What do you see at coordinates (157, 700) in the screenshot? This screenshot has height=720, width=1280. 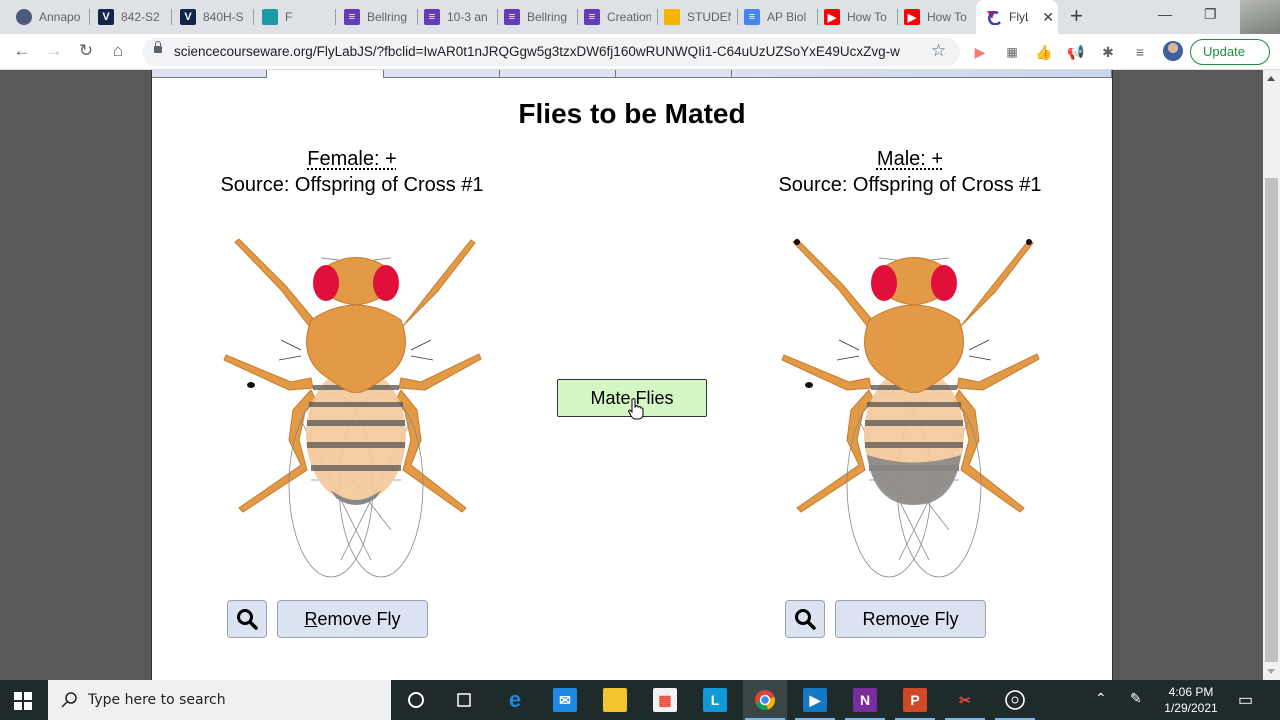 I see `taskbar-search-placeholder: Type here to search` at bounding box center [157, 700].